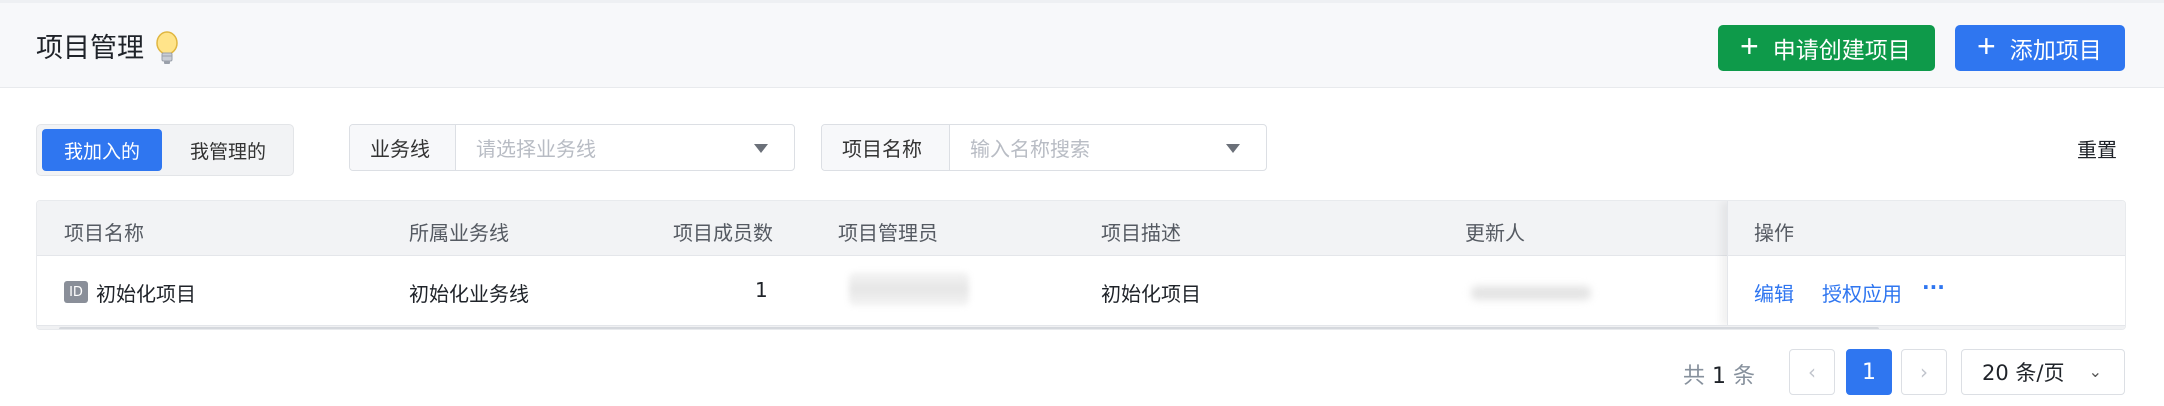 The image size is (2164, 406). I want to click on apply-create-project-button: + 申请创建项目, so click(1826, 48).